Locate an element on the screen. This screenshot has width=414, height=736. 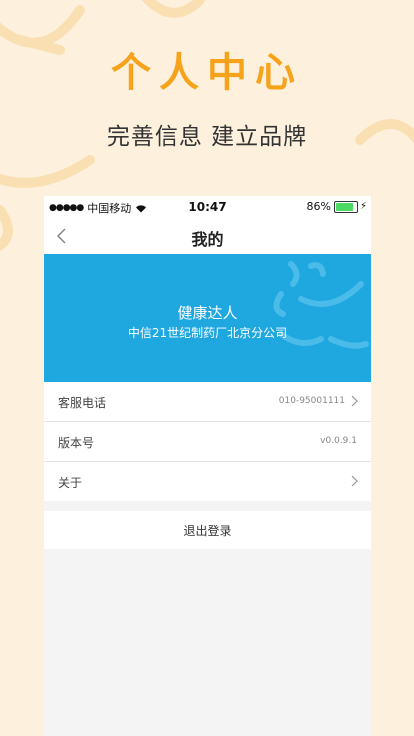
status-bar: ●●●●● 中国移动 10:47 86% ⚡ is located at coordinates (207, 207).